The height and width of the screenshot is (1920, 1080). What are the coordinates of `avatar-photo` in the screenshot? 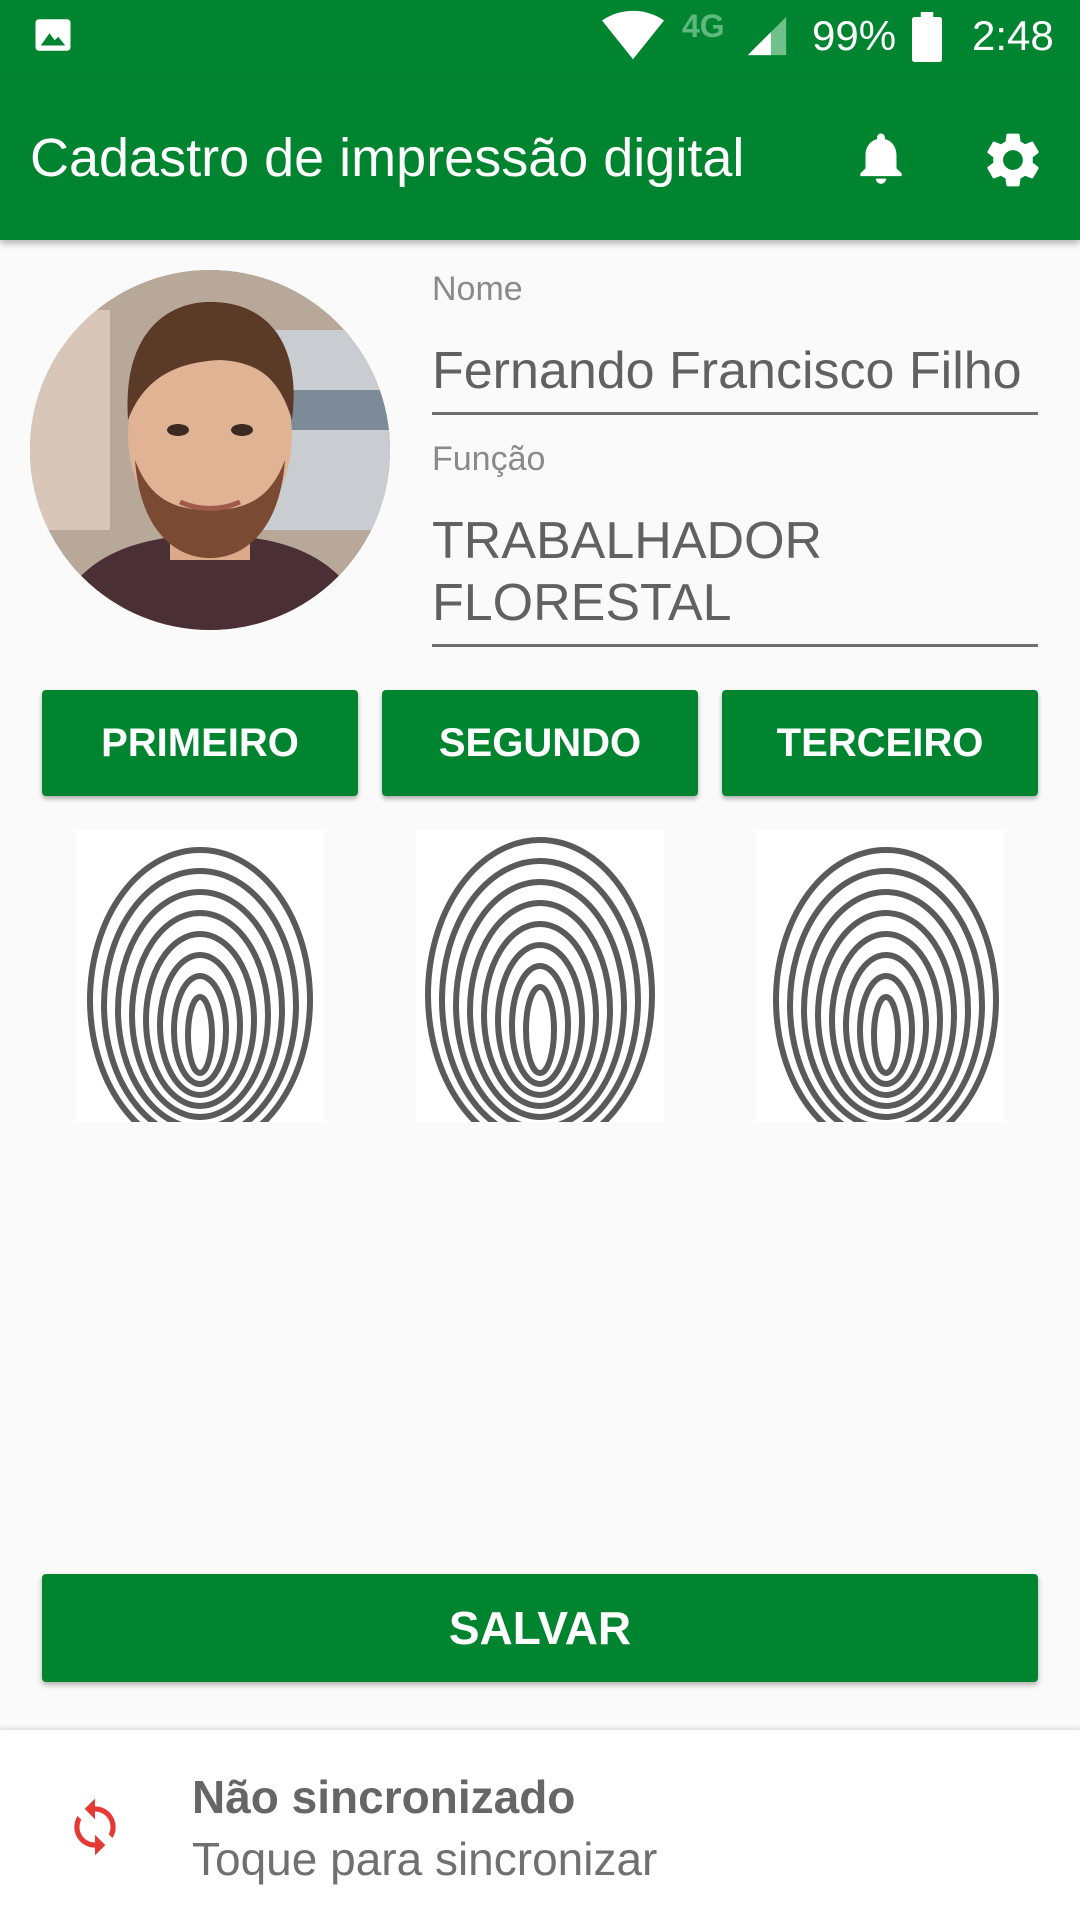 It's located at (210, 450).